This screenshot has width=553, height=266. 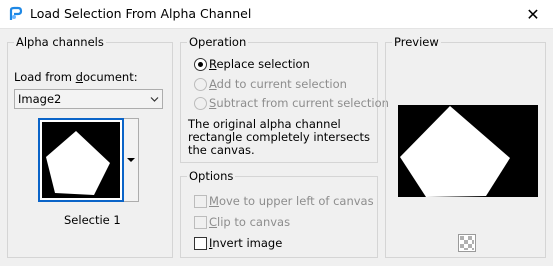 I want to click on preview-title: Preview, so click(x=416, y=42).